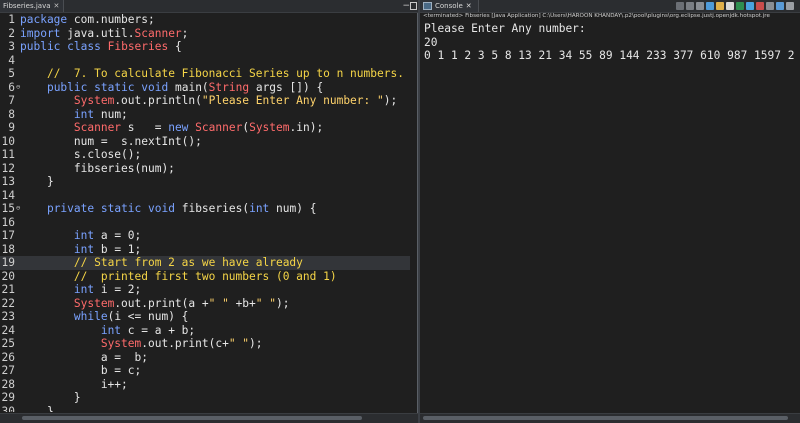 The width and height of the screenshot is (800, 423). Describe the element at coordinates (148, 330) in the screenshot. I see `line-text: int c = a + b;` at that location.